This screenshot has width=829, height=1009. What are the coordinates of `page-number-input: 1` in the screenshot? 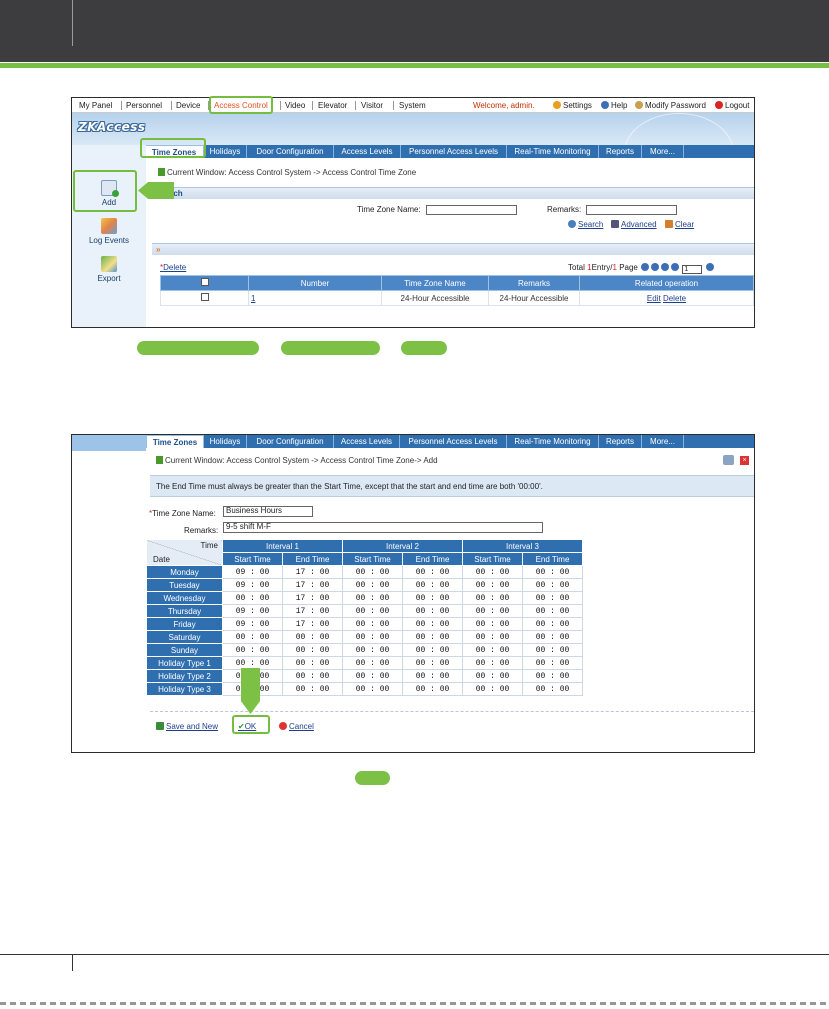 It's located at (692, 269).